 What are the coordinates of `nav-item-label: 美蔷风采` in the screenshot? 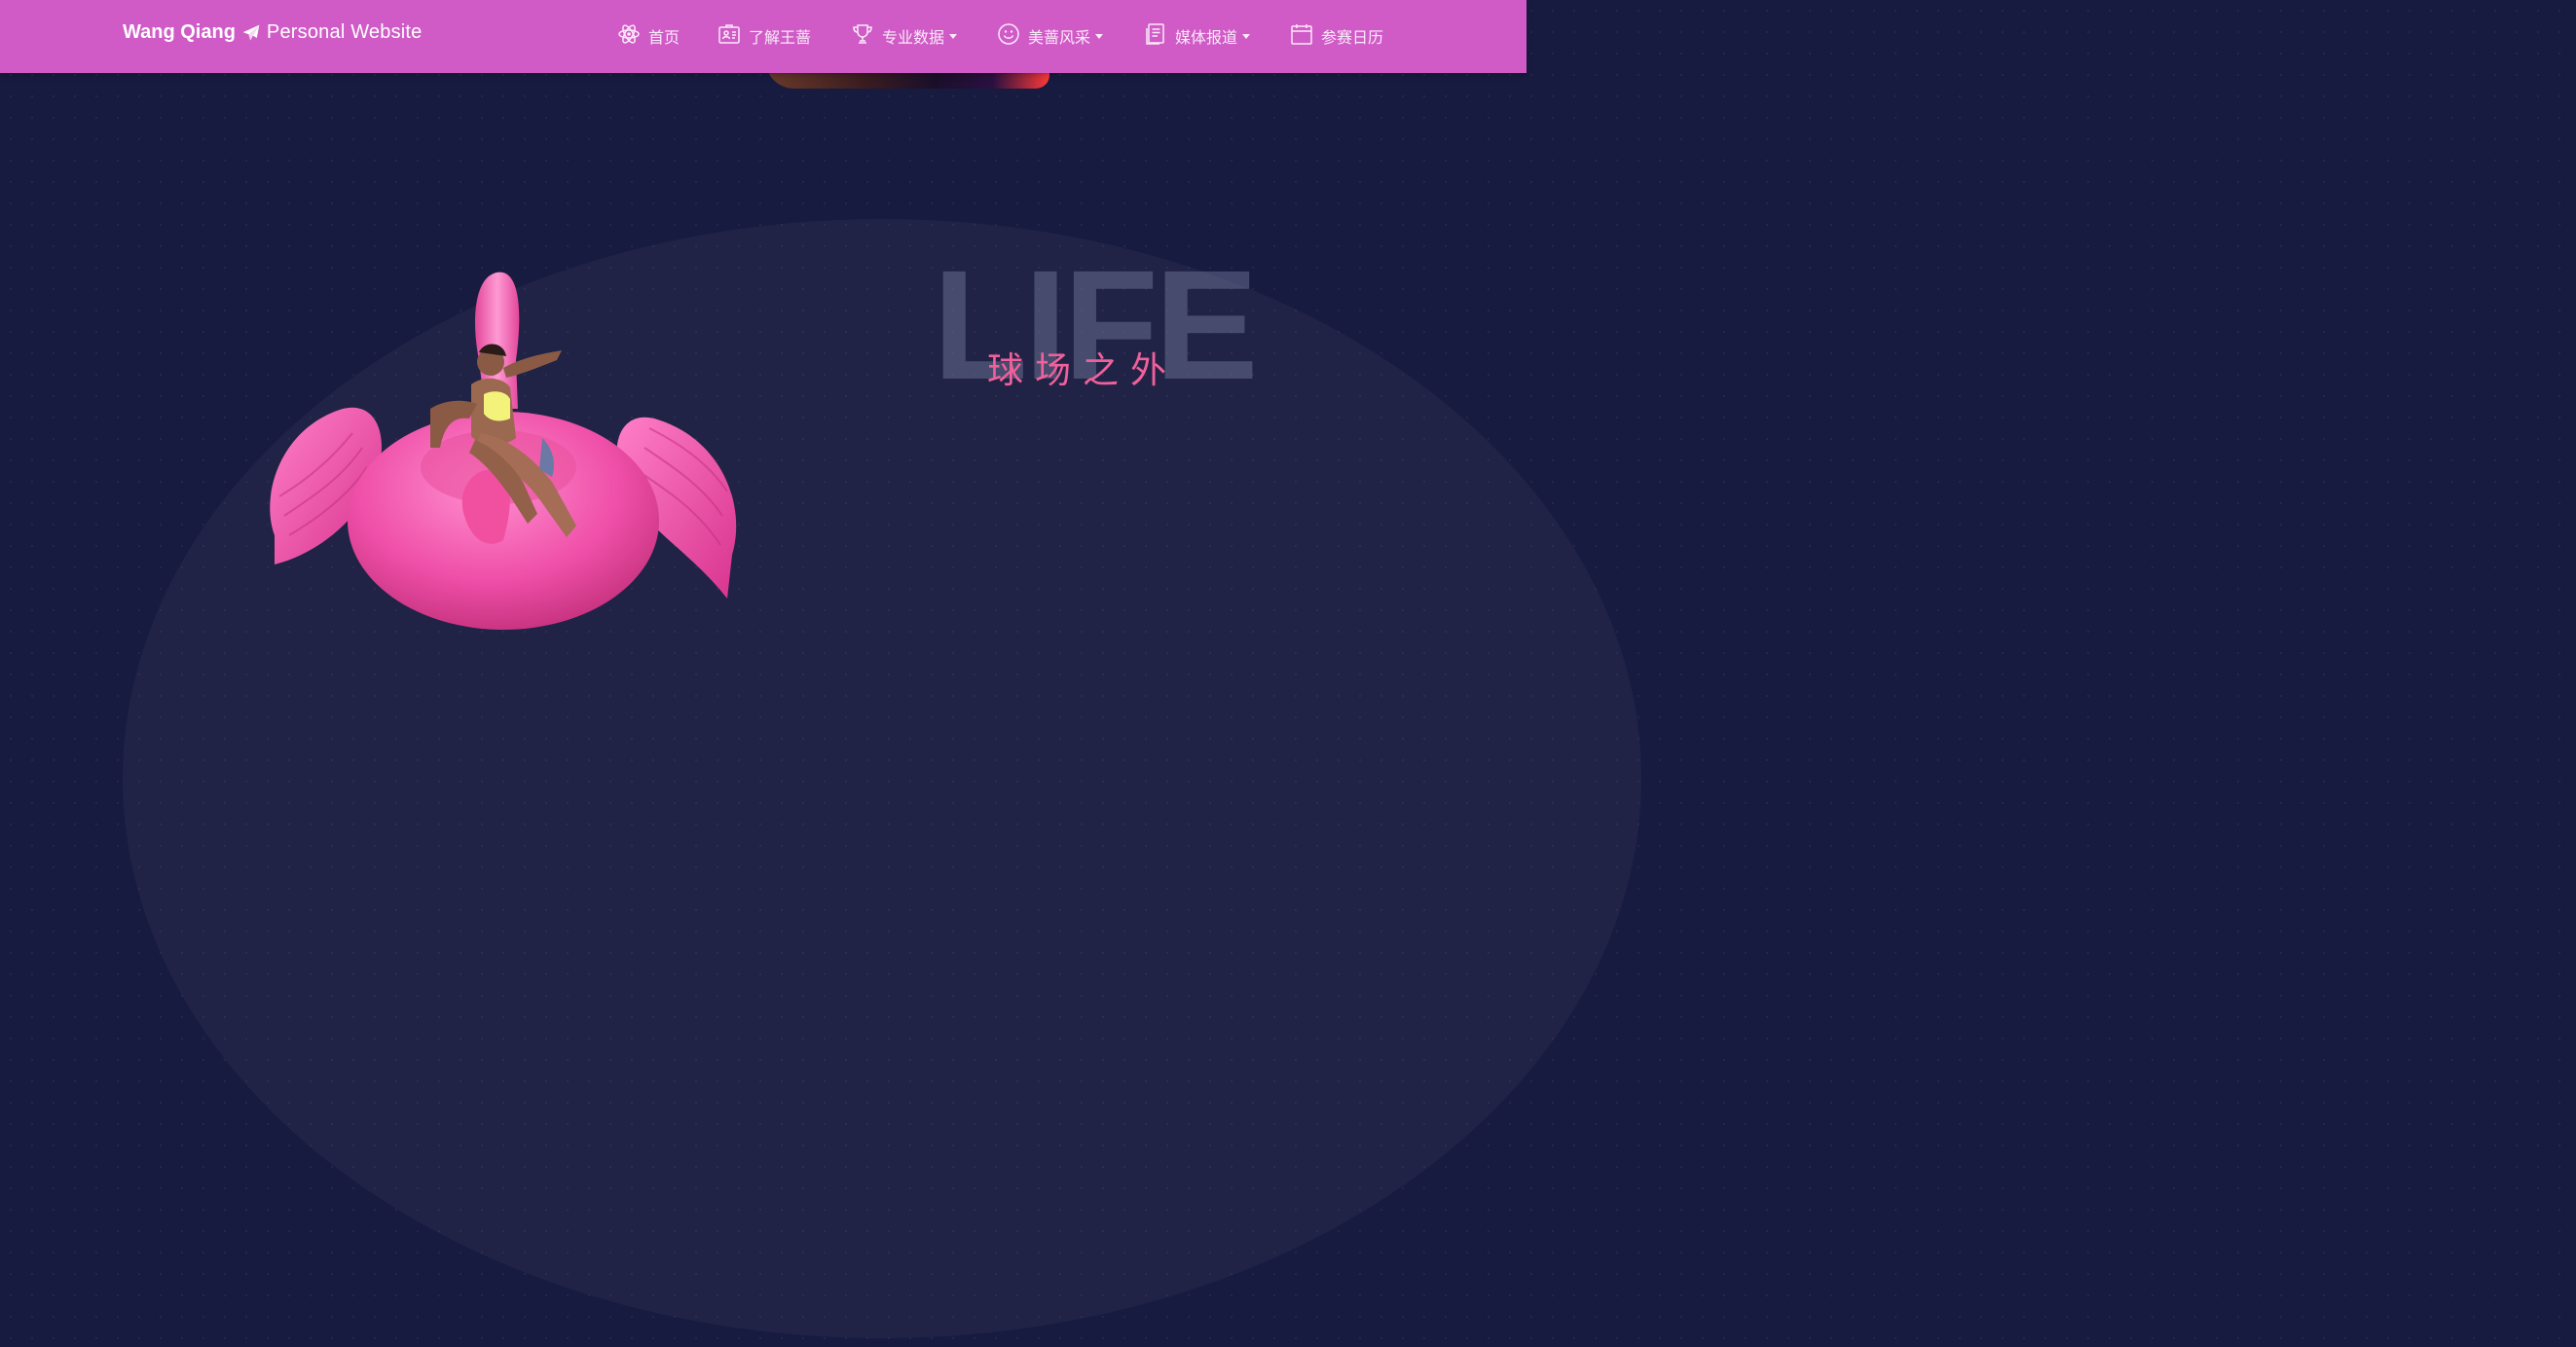 It's located at (1059, 38).